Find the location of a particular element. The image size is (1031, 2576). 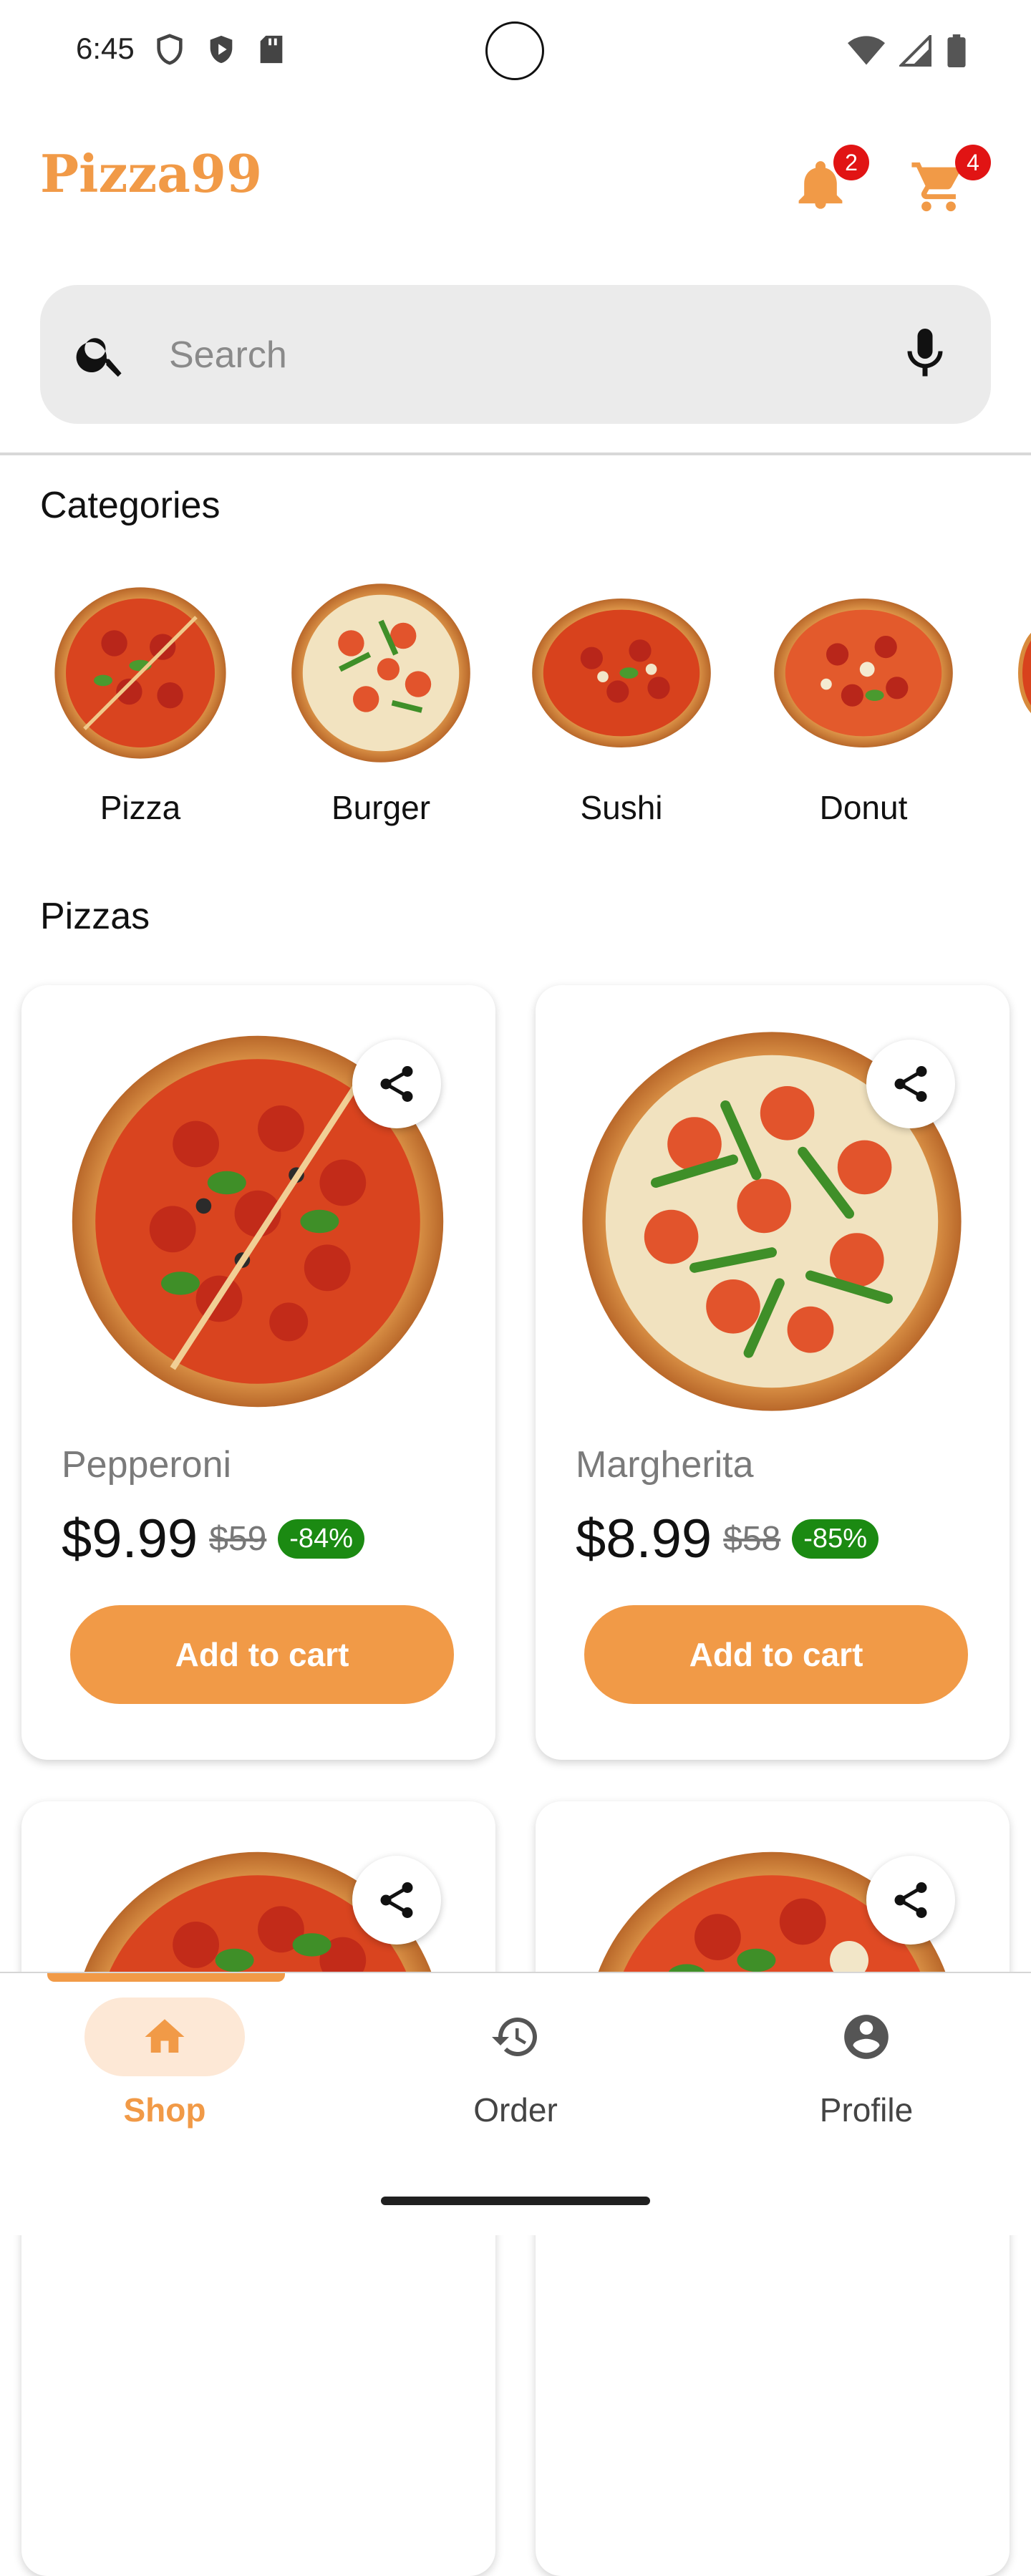

status-icons-right is located at coordinates (907, 51).